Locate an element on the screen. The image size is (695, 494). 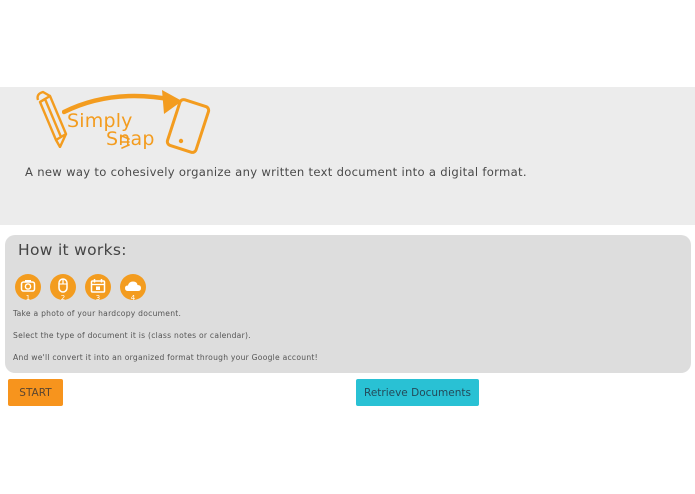
step-2-mouse-icon: 2 is located at coordinates (63, 288).